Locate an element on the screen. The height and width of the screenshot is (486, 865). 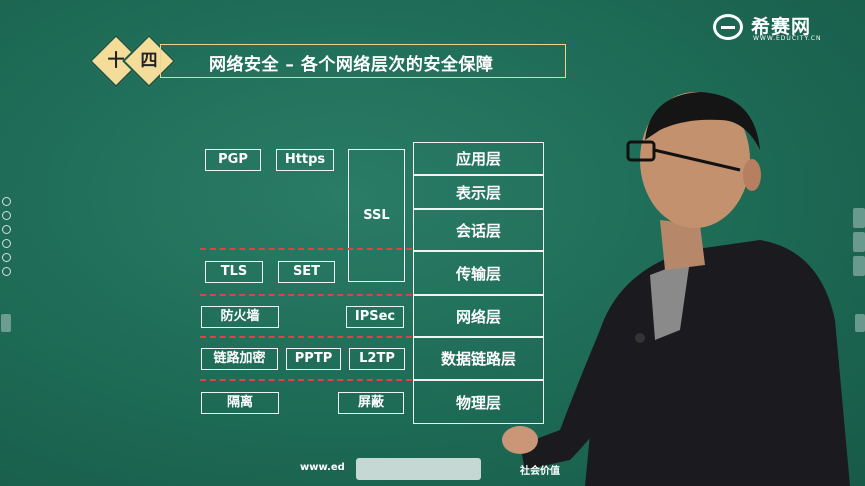
footer-slogan: 社会价值 is located at coordinates (540, 471).